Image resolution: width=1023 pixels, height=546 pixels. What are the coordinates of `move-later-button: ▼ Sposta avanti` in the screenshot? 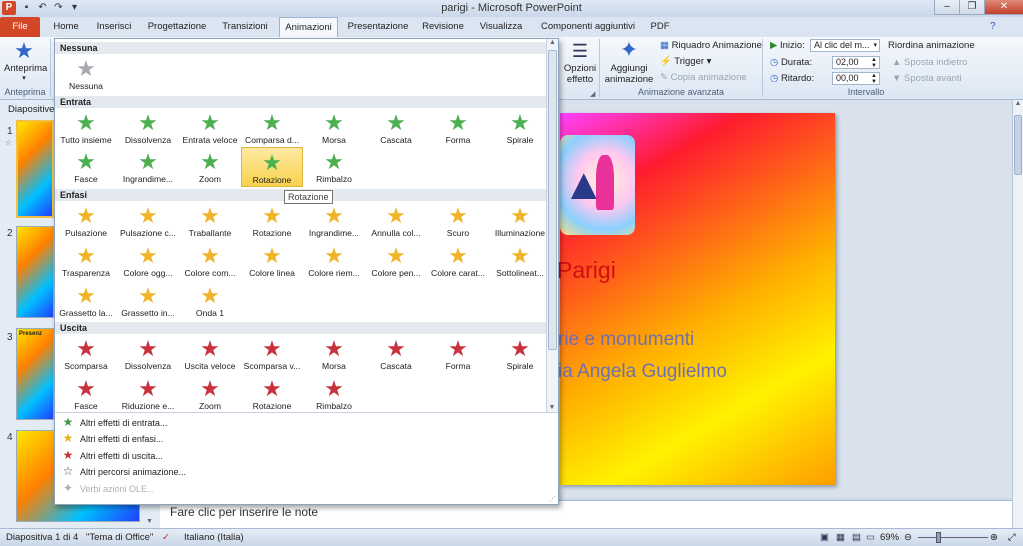 It's located at (927, 78).